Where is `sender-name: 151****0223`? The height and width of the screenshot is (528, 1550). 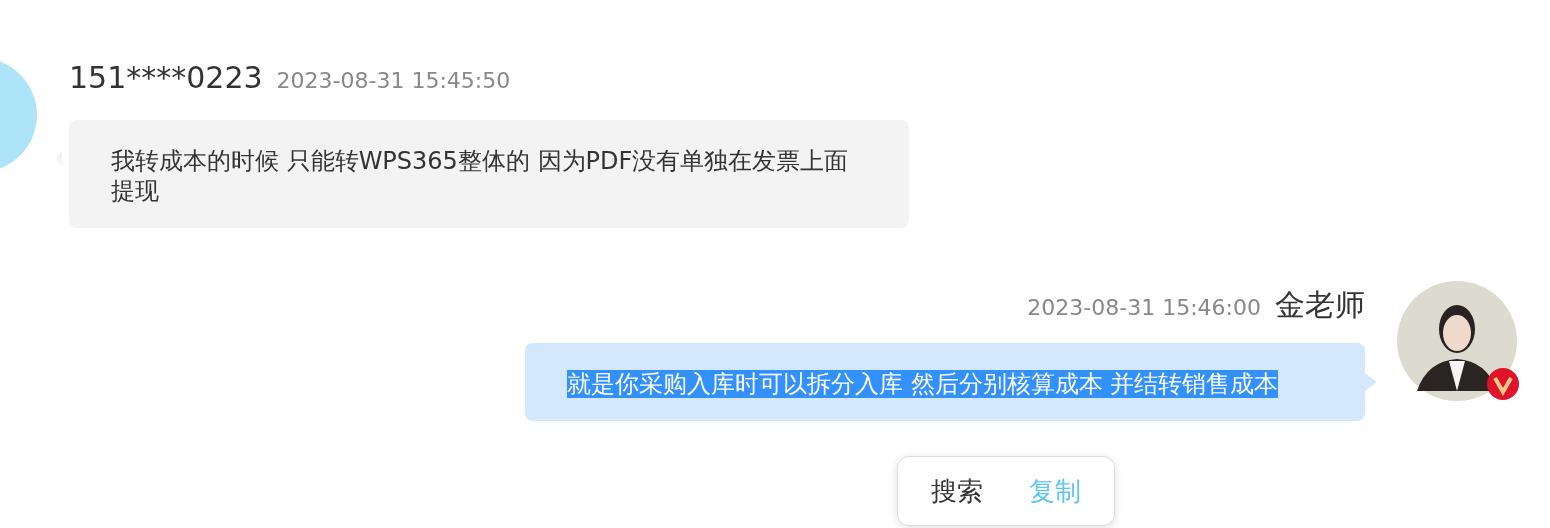
sender-name: 151****0223 is located at coordinates (166, 77).